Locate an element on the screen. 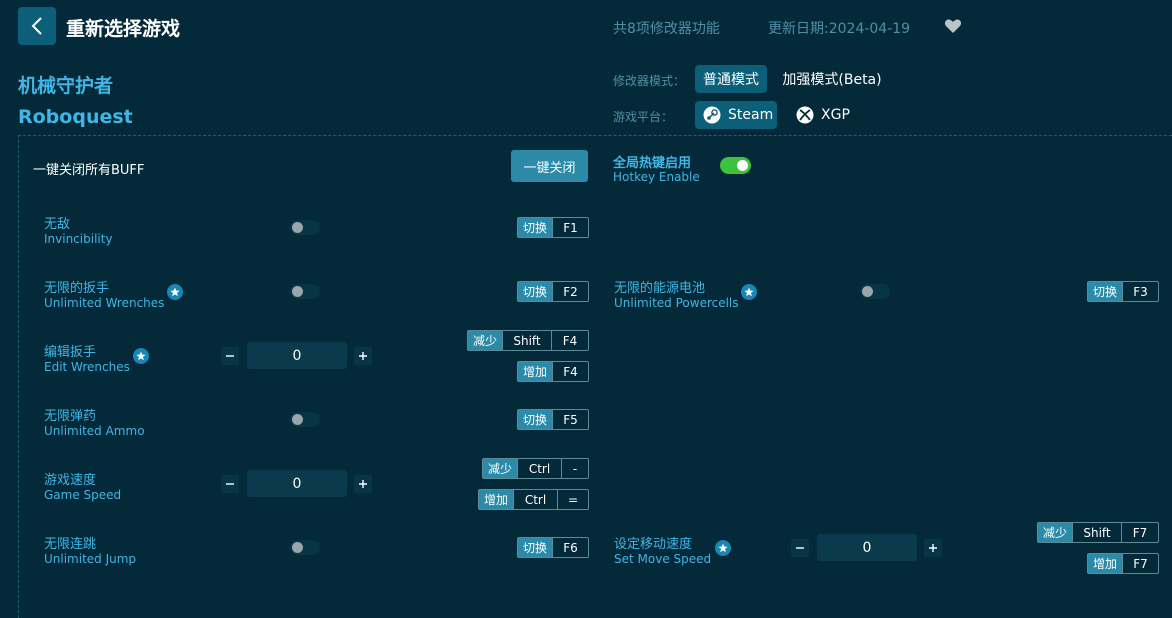 The width and height of the screenshot is (1172, 618). option-label-en: Unlimited Ammo is located at coordinates (94, 431).